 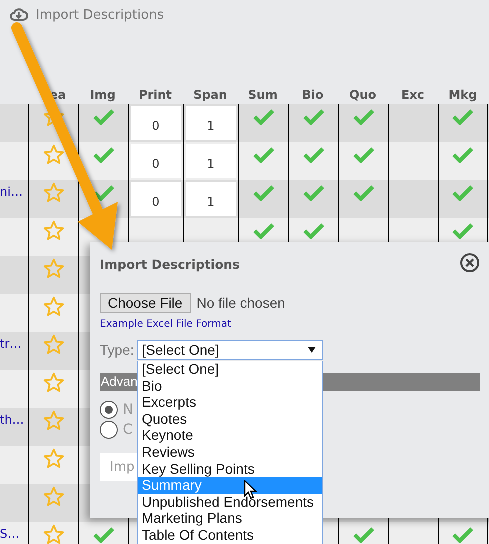 What do you see at coordinates (313, 96) in the screenshot?
I see `column-header: Bio` at bounding box center [313, 96].